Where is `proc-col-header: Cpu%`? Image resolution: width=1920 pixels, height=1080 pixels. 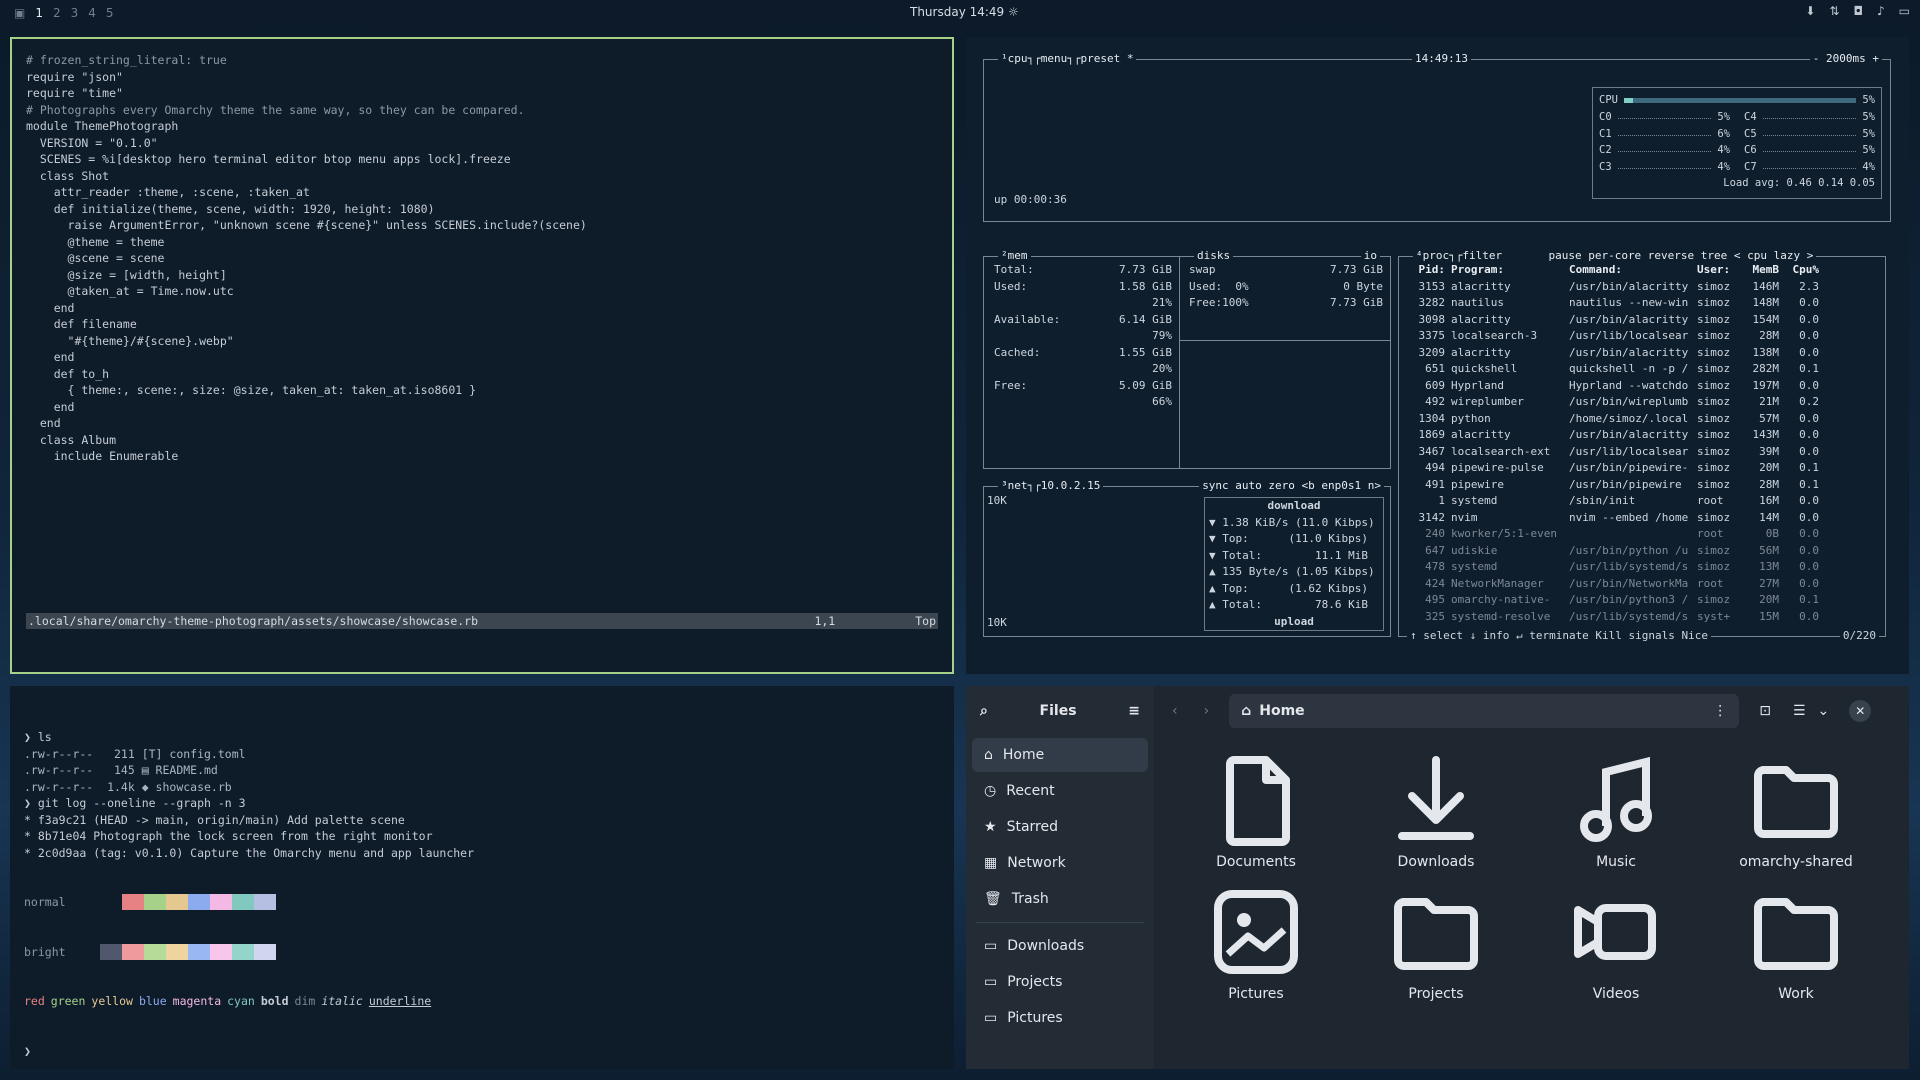 proc-col-header: Cpu% is located at coordinates (1799, 270).